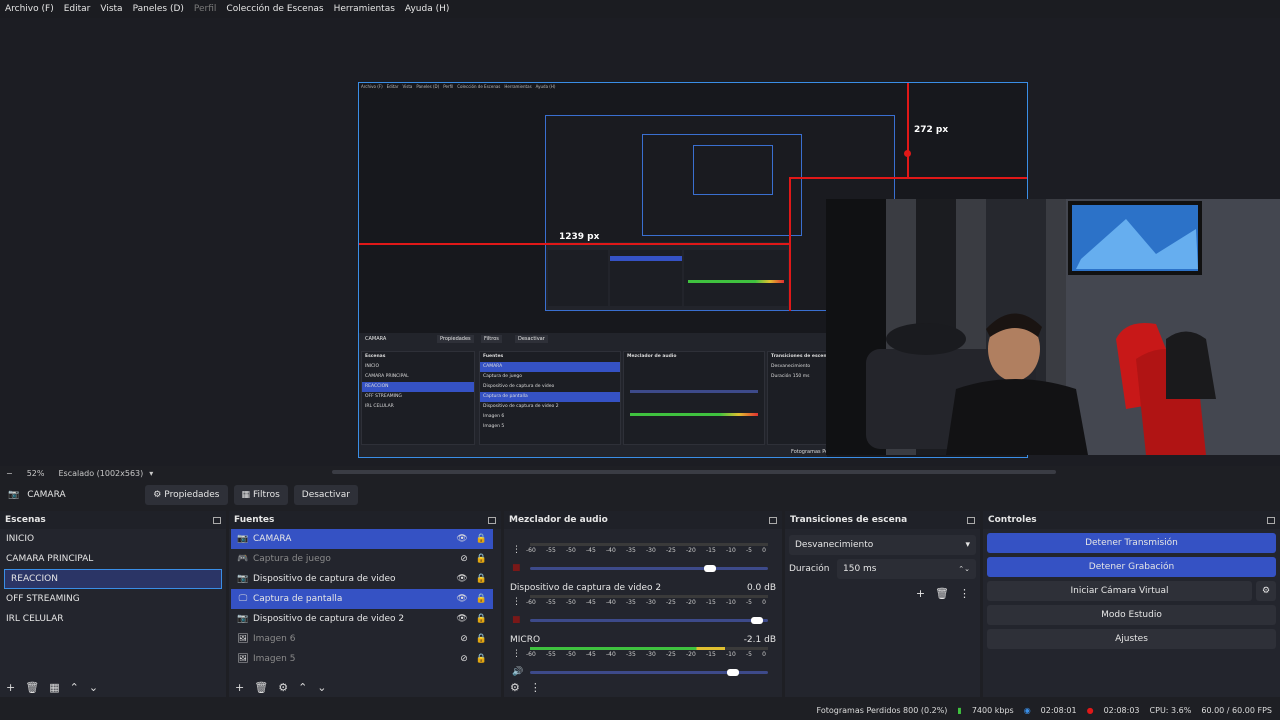 The height and width of the screenshot is (720, 1280). I want to click on filters-button: ▦ Filtros, so click(260, 495).